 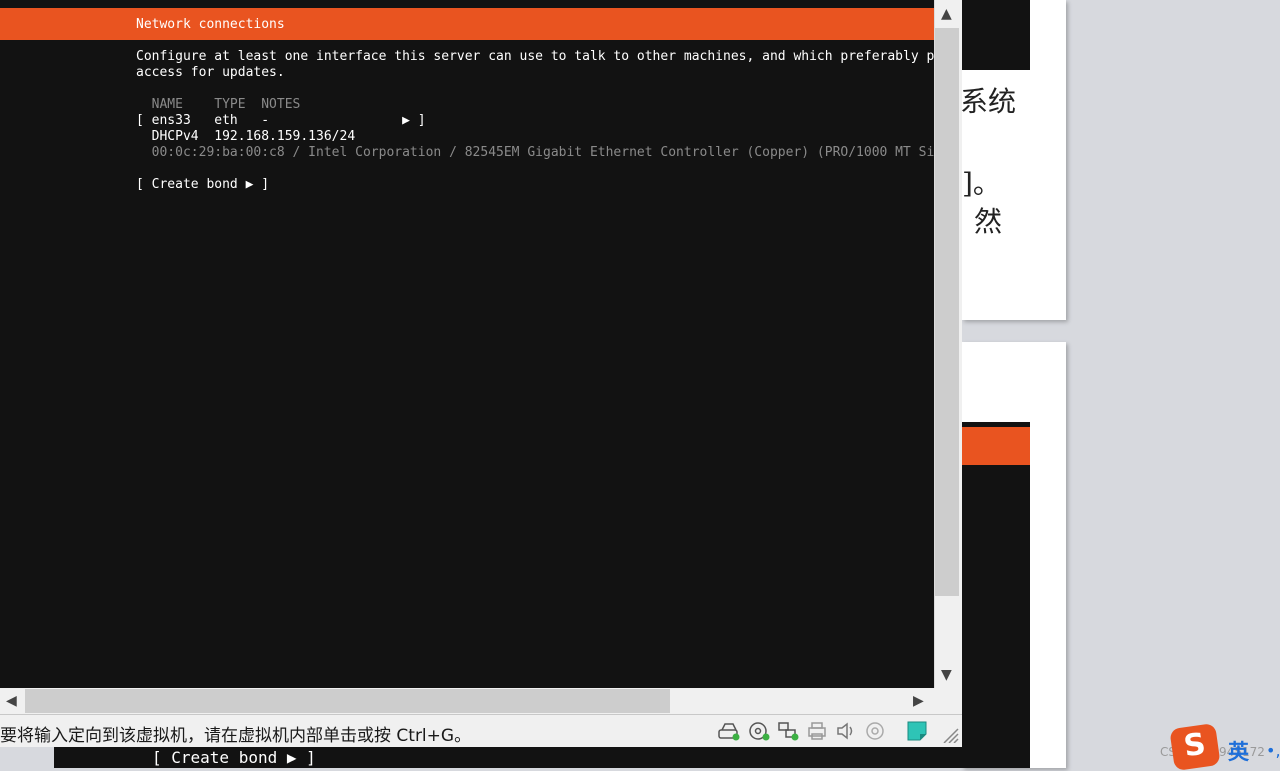 What do you see at coordinates (1273, 750) in the screenshot?
I see `ime-punctuation-icon: •,` at bounding box center [1273, 750].